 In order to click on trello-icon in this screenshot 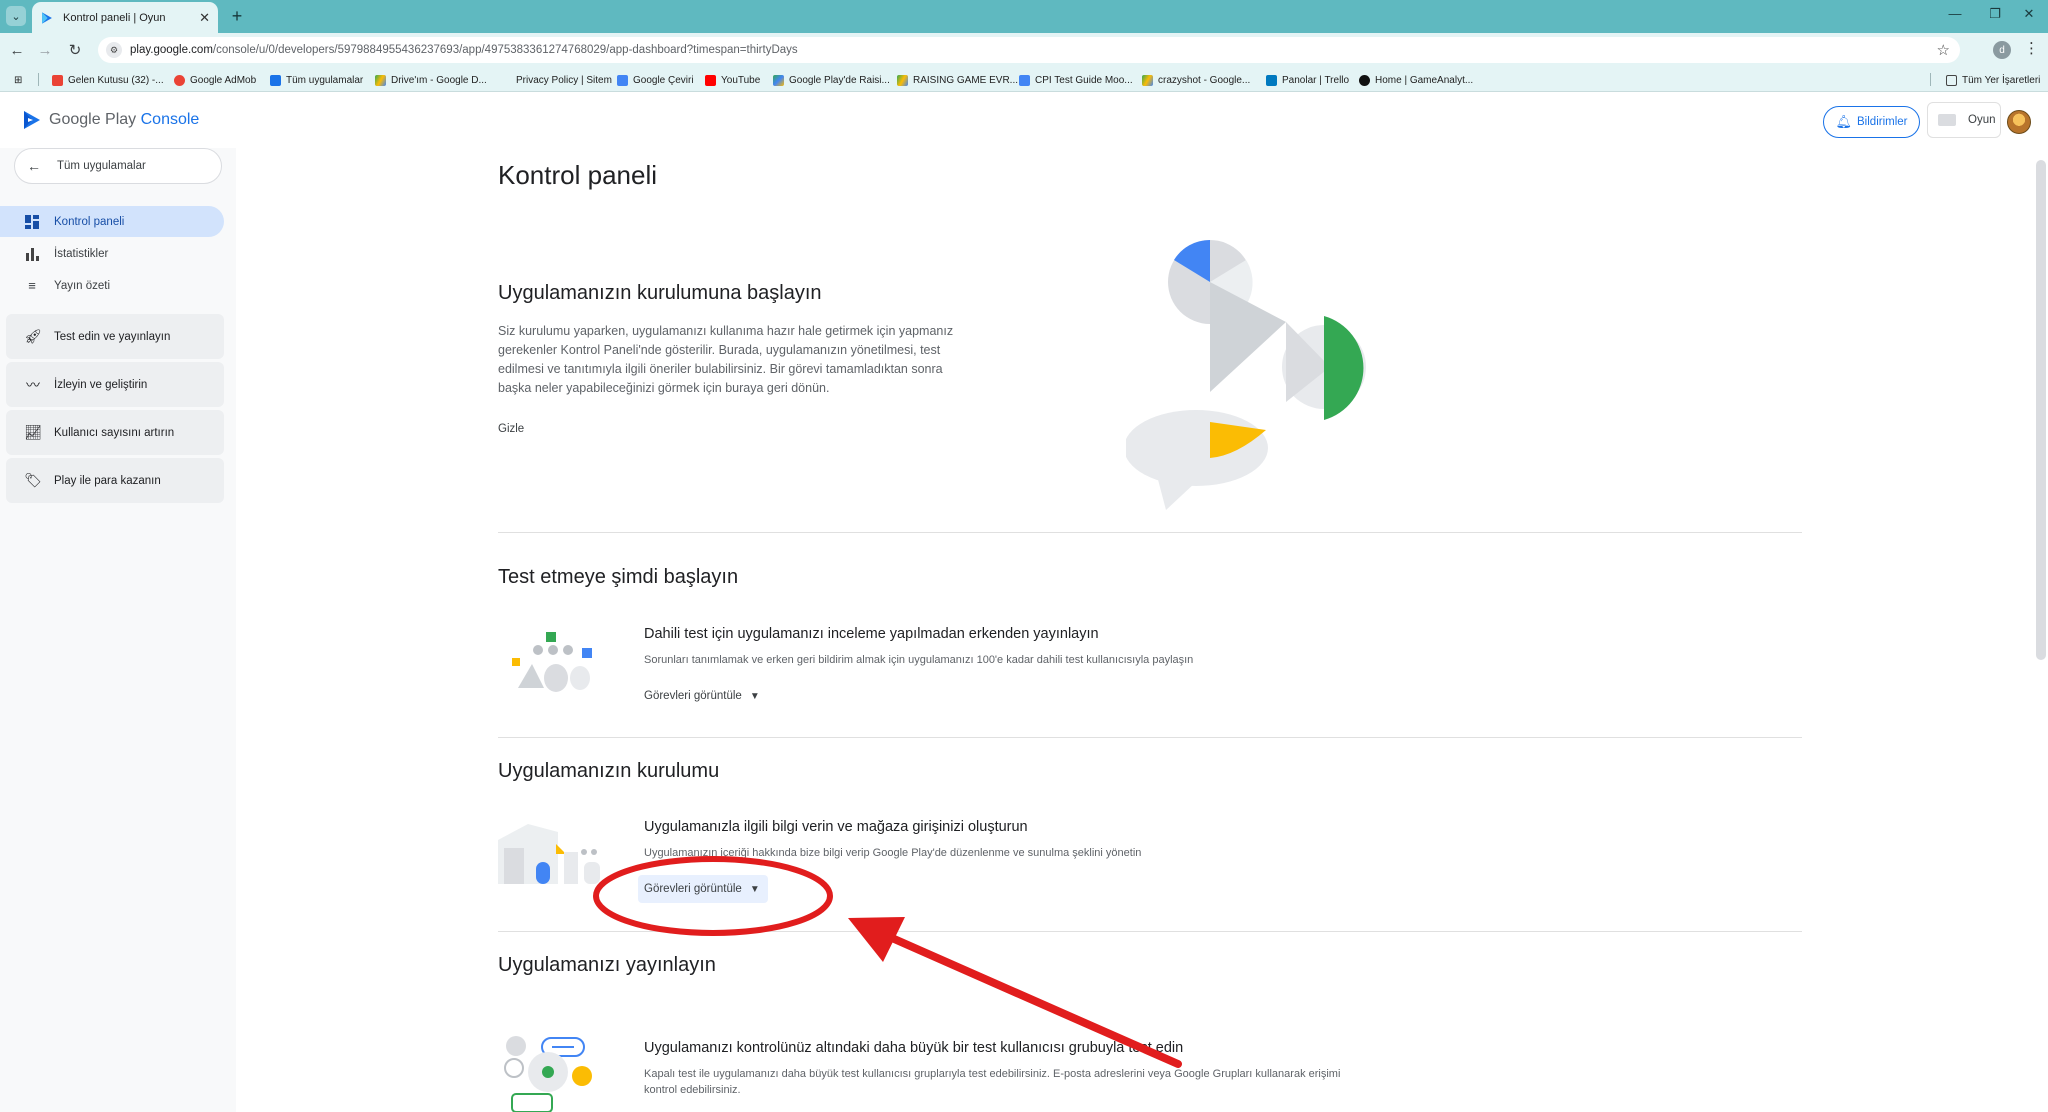, I will do `click(1271, 80)`.